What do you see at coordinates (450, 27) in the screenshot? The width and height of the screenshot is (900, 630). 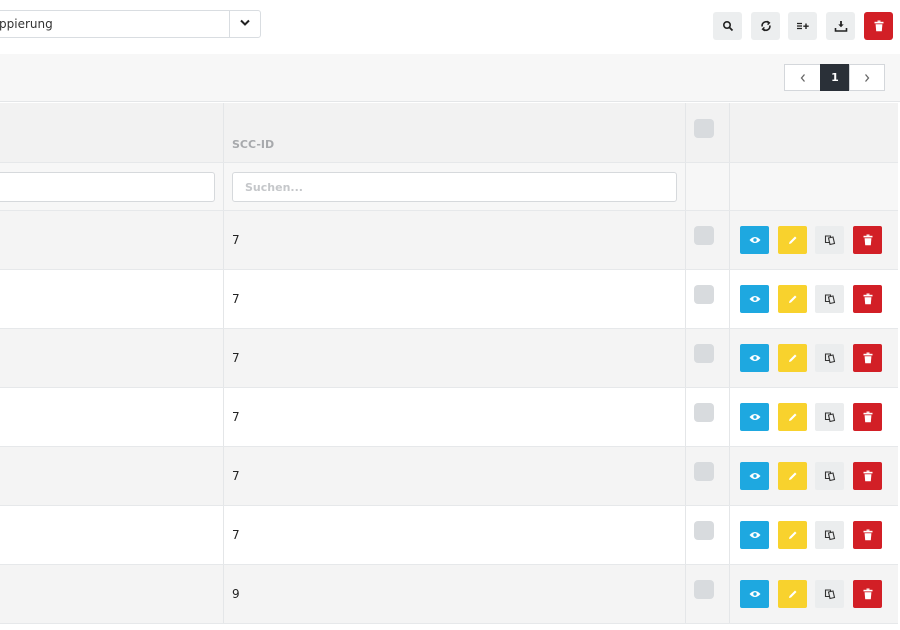 I see `toolbar: ppierung` at bounding box center [450, 27].